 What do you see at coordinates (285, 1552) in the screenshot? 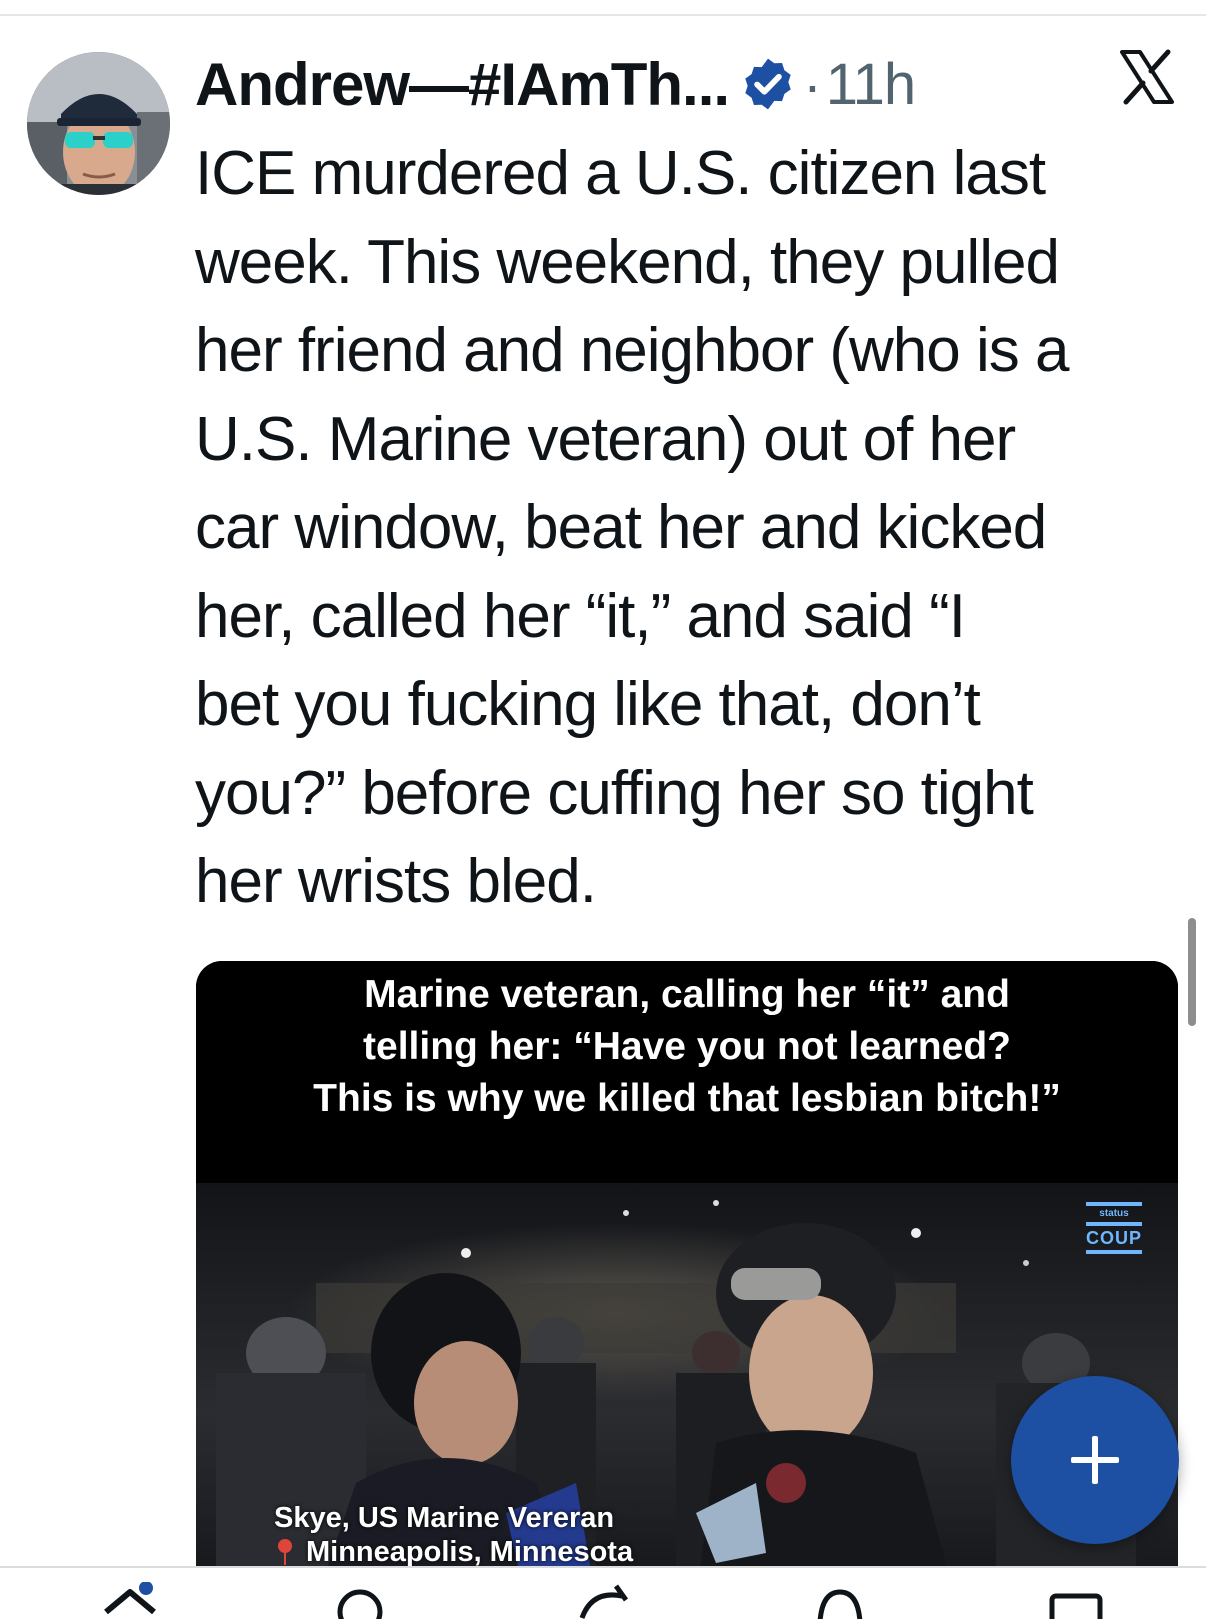
I see `location-pin-icon` at bounding box center [285, 1552].